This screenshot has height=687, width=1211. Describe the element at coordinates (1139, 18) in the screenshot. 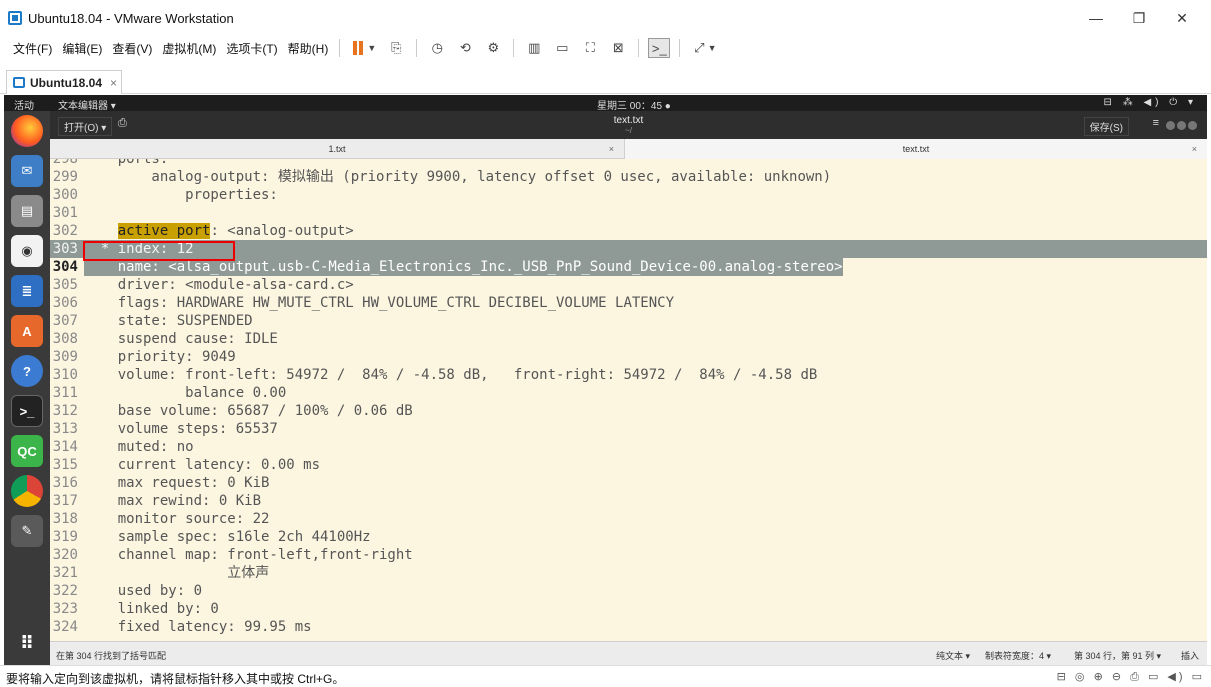

I see `restore-button: ❐` at that location.